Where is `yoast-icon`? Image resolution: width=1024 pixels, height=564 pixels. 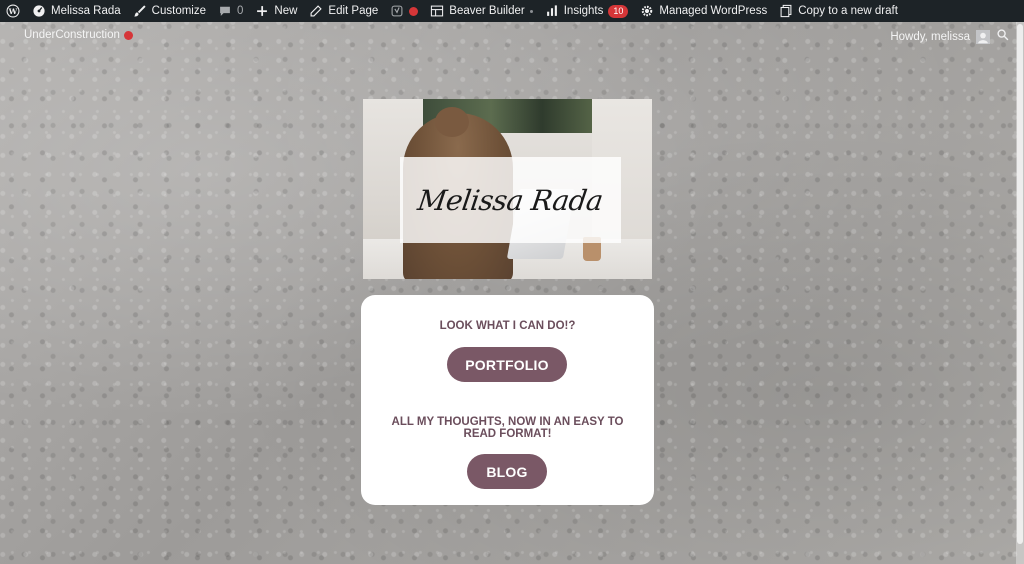 yoast-icon is located at coordinates (397, 11).